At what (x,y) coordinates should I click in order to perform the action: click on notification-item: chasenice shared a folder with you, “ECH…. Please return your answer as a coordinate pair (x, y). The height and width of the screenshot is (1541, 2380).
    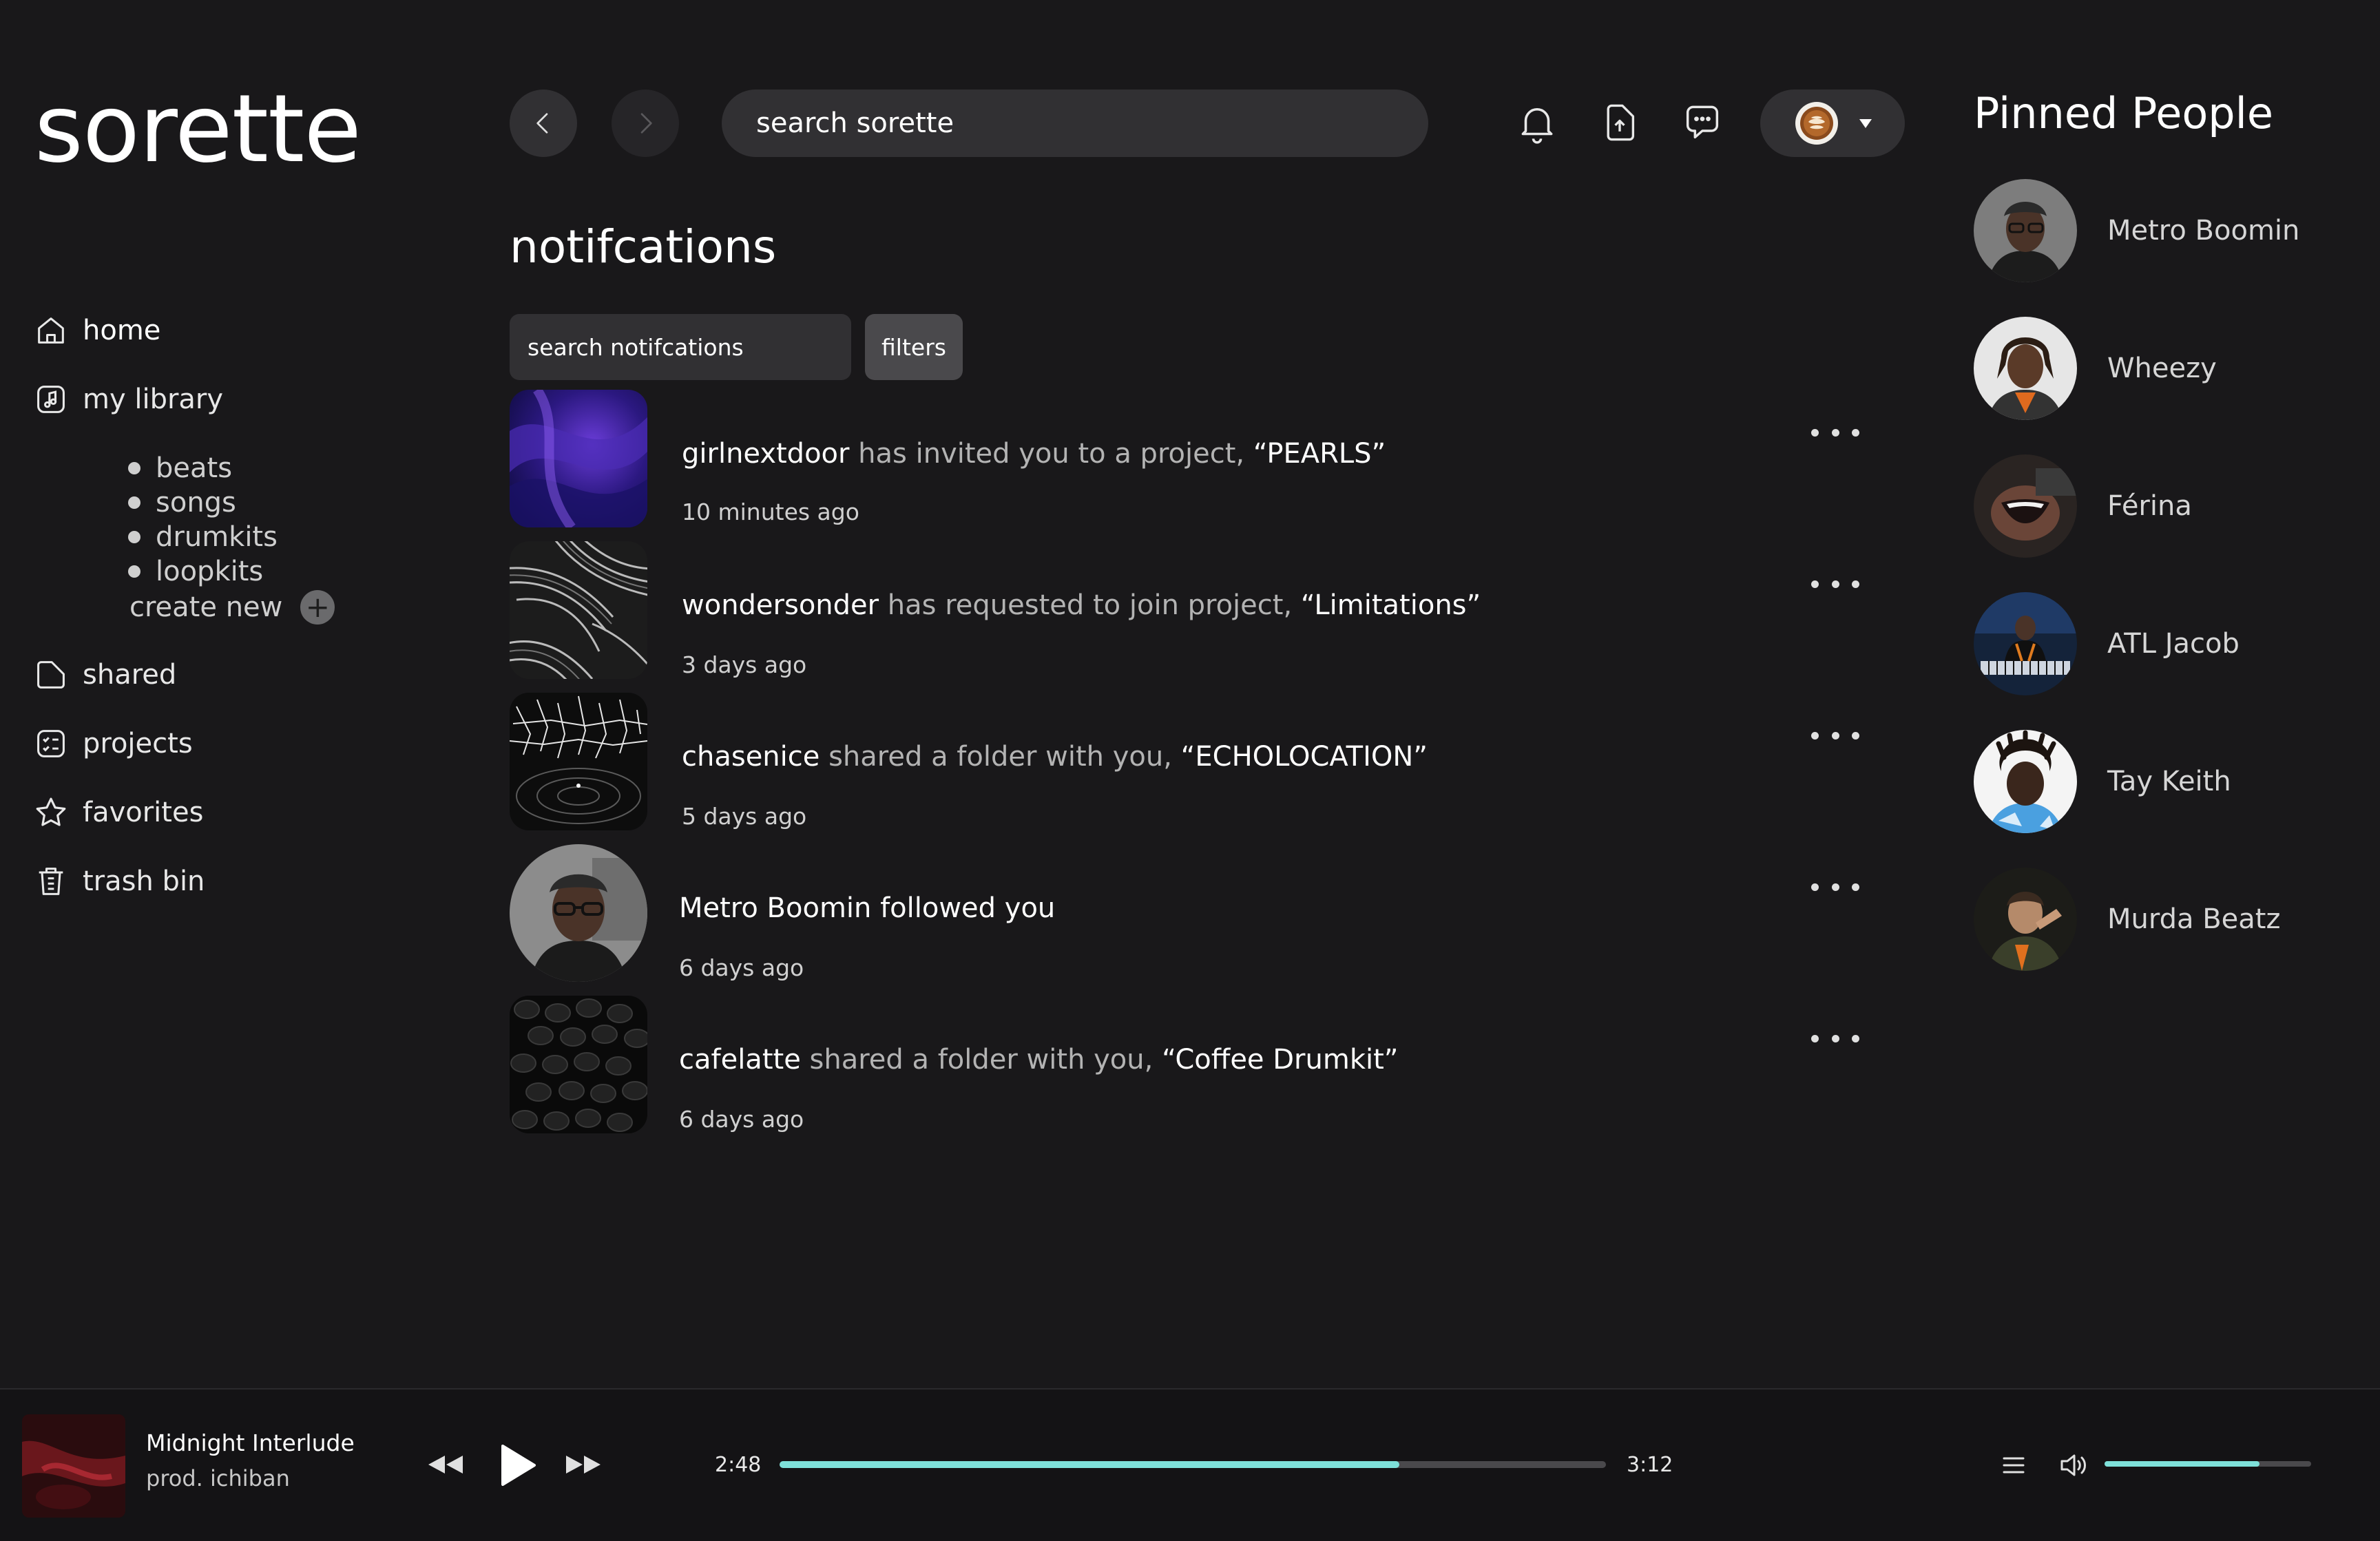
    Looking at the image, I should click on (1184, 762).